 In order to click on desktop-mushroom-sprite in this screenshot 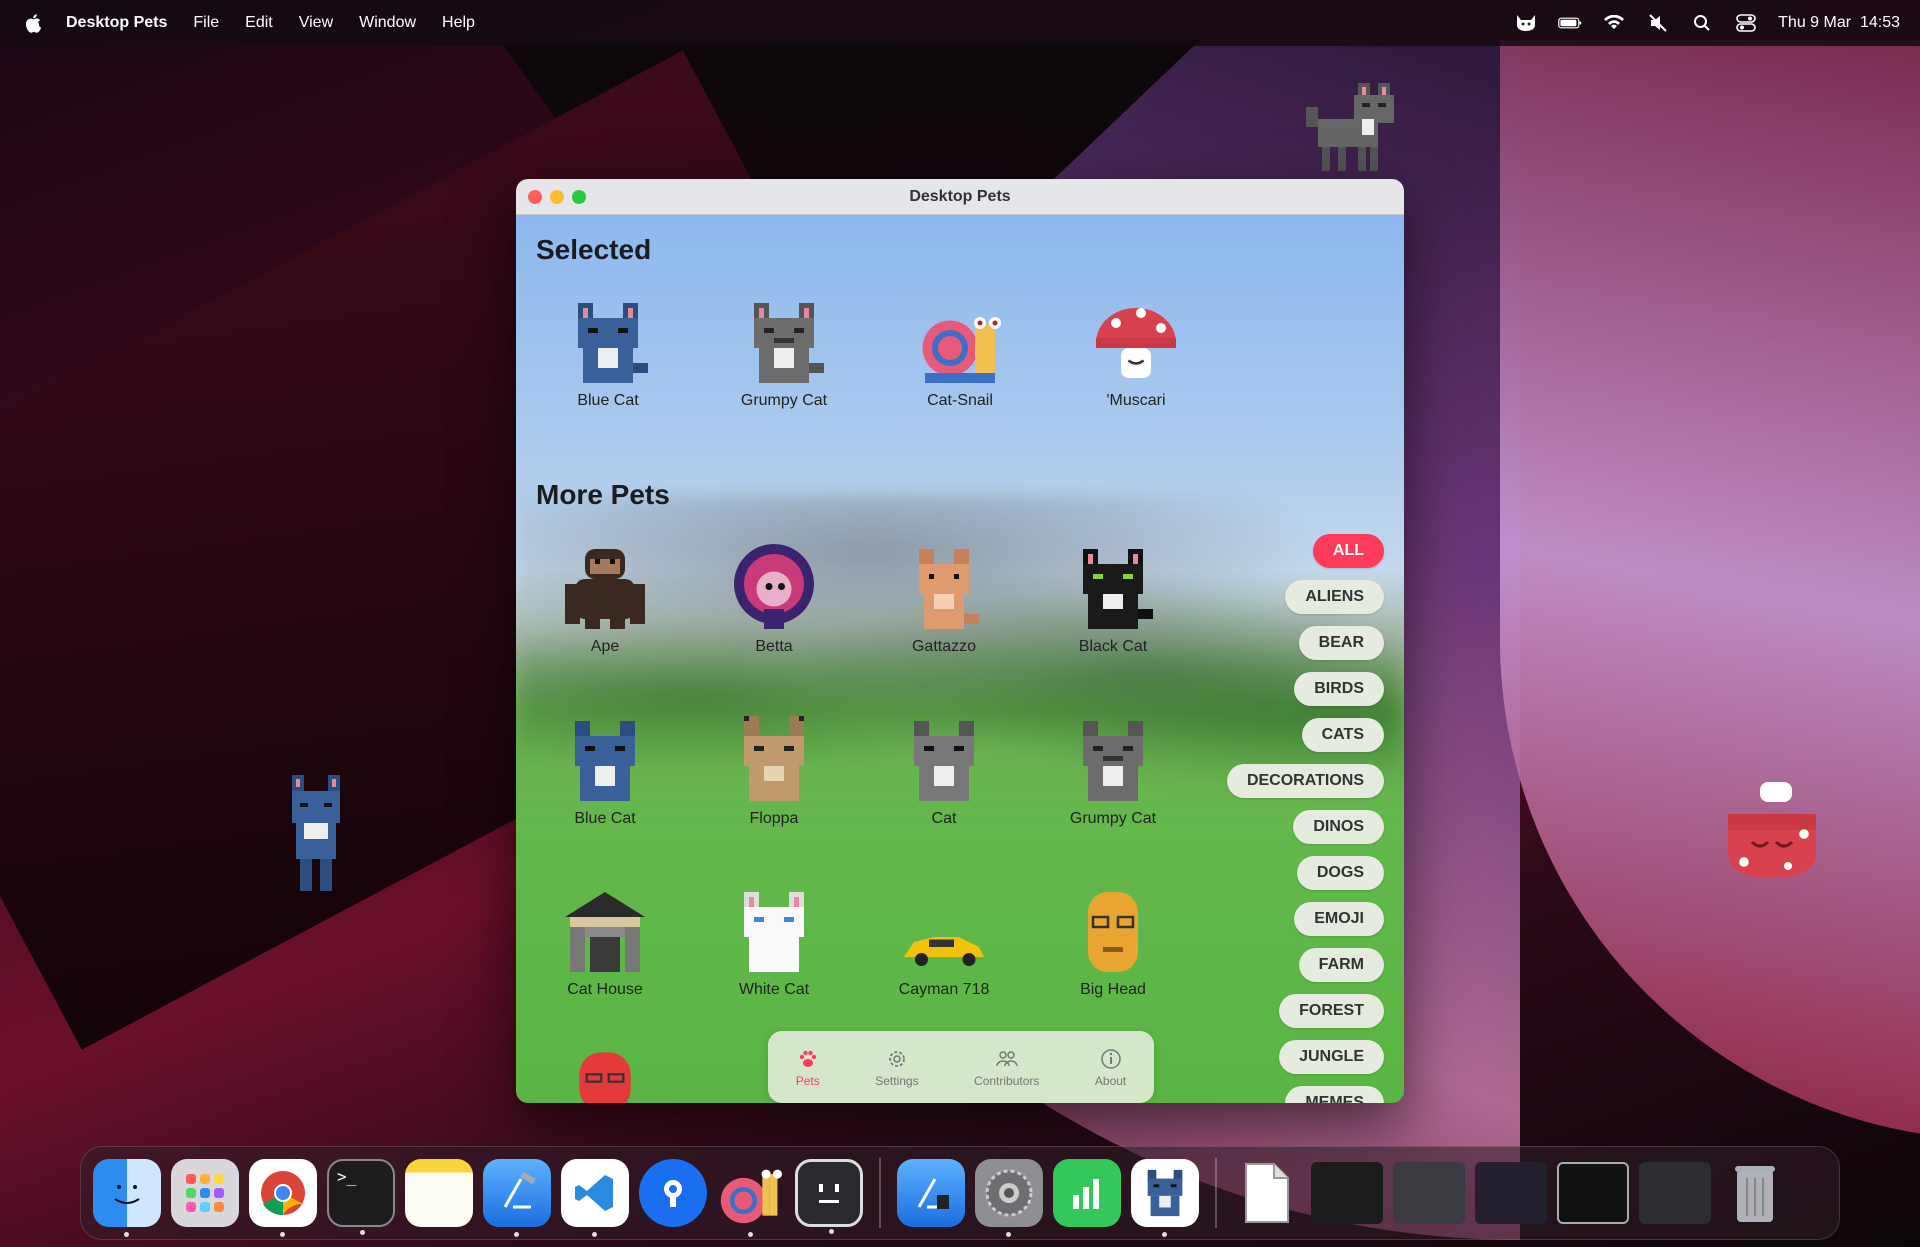, I will do `click(1772, 834)`.